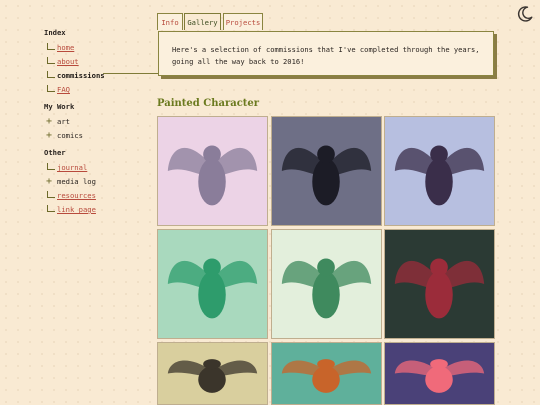 This screenshot has width=540, height=405. I want to click on current-page-connector, so click(131, 73).